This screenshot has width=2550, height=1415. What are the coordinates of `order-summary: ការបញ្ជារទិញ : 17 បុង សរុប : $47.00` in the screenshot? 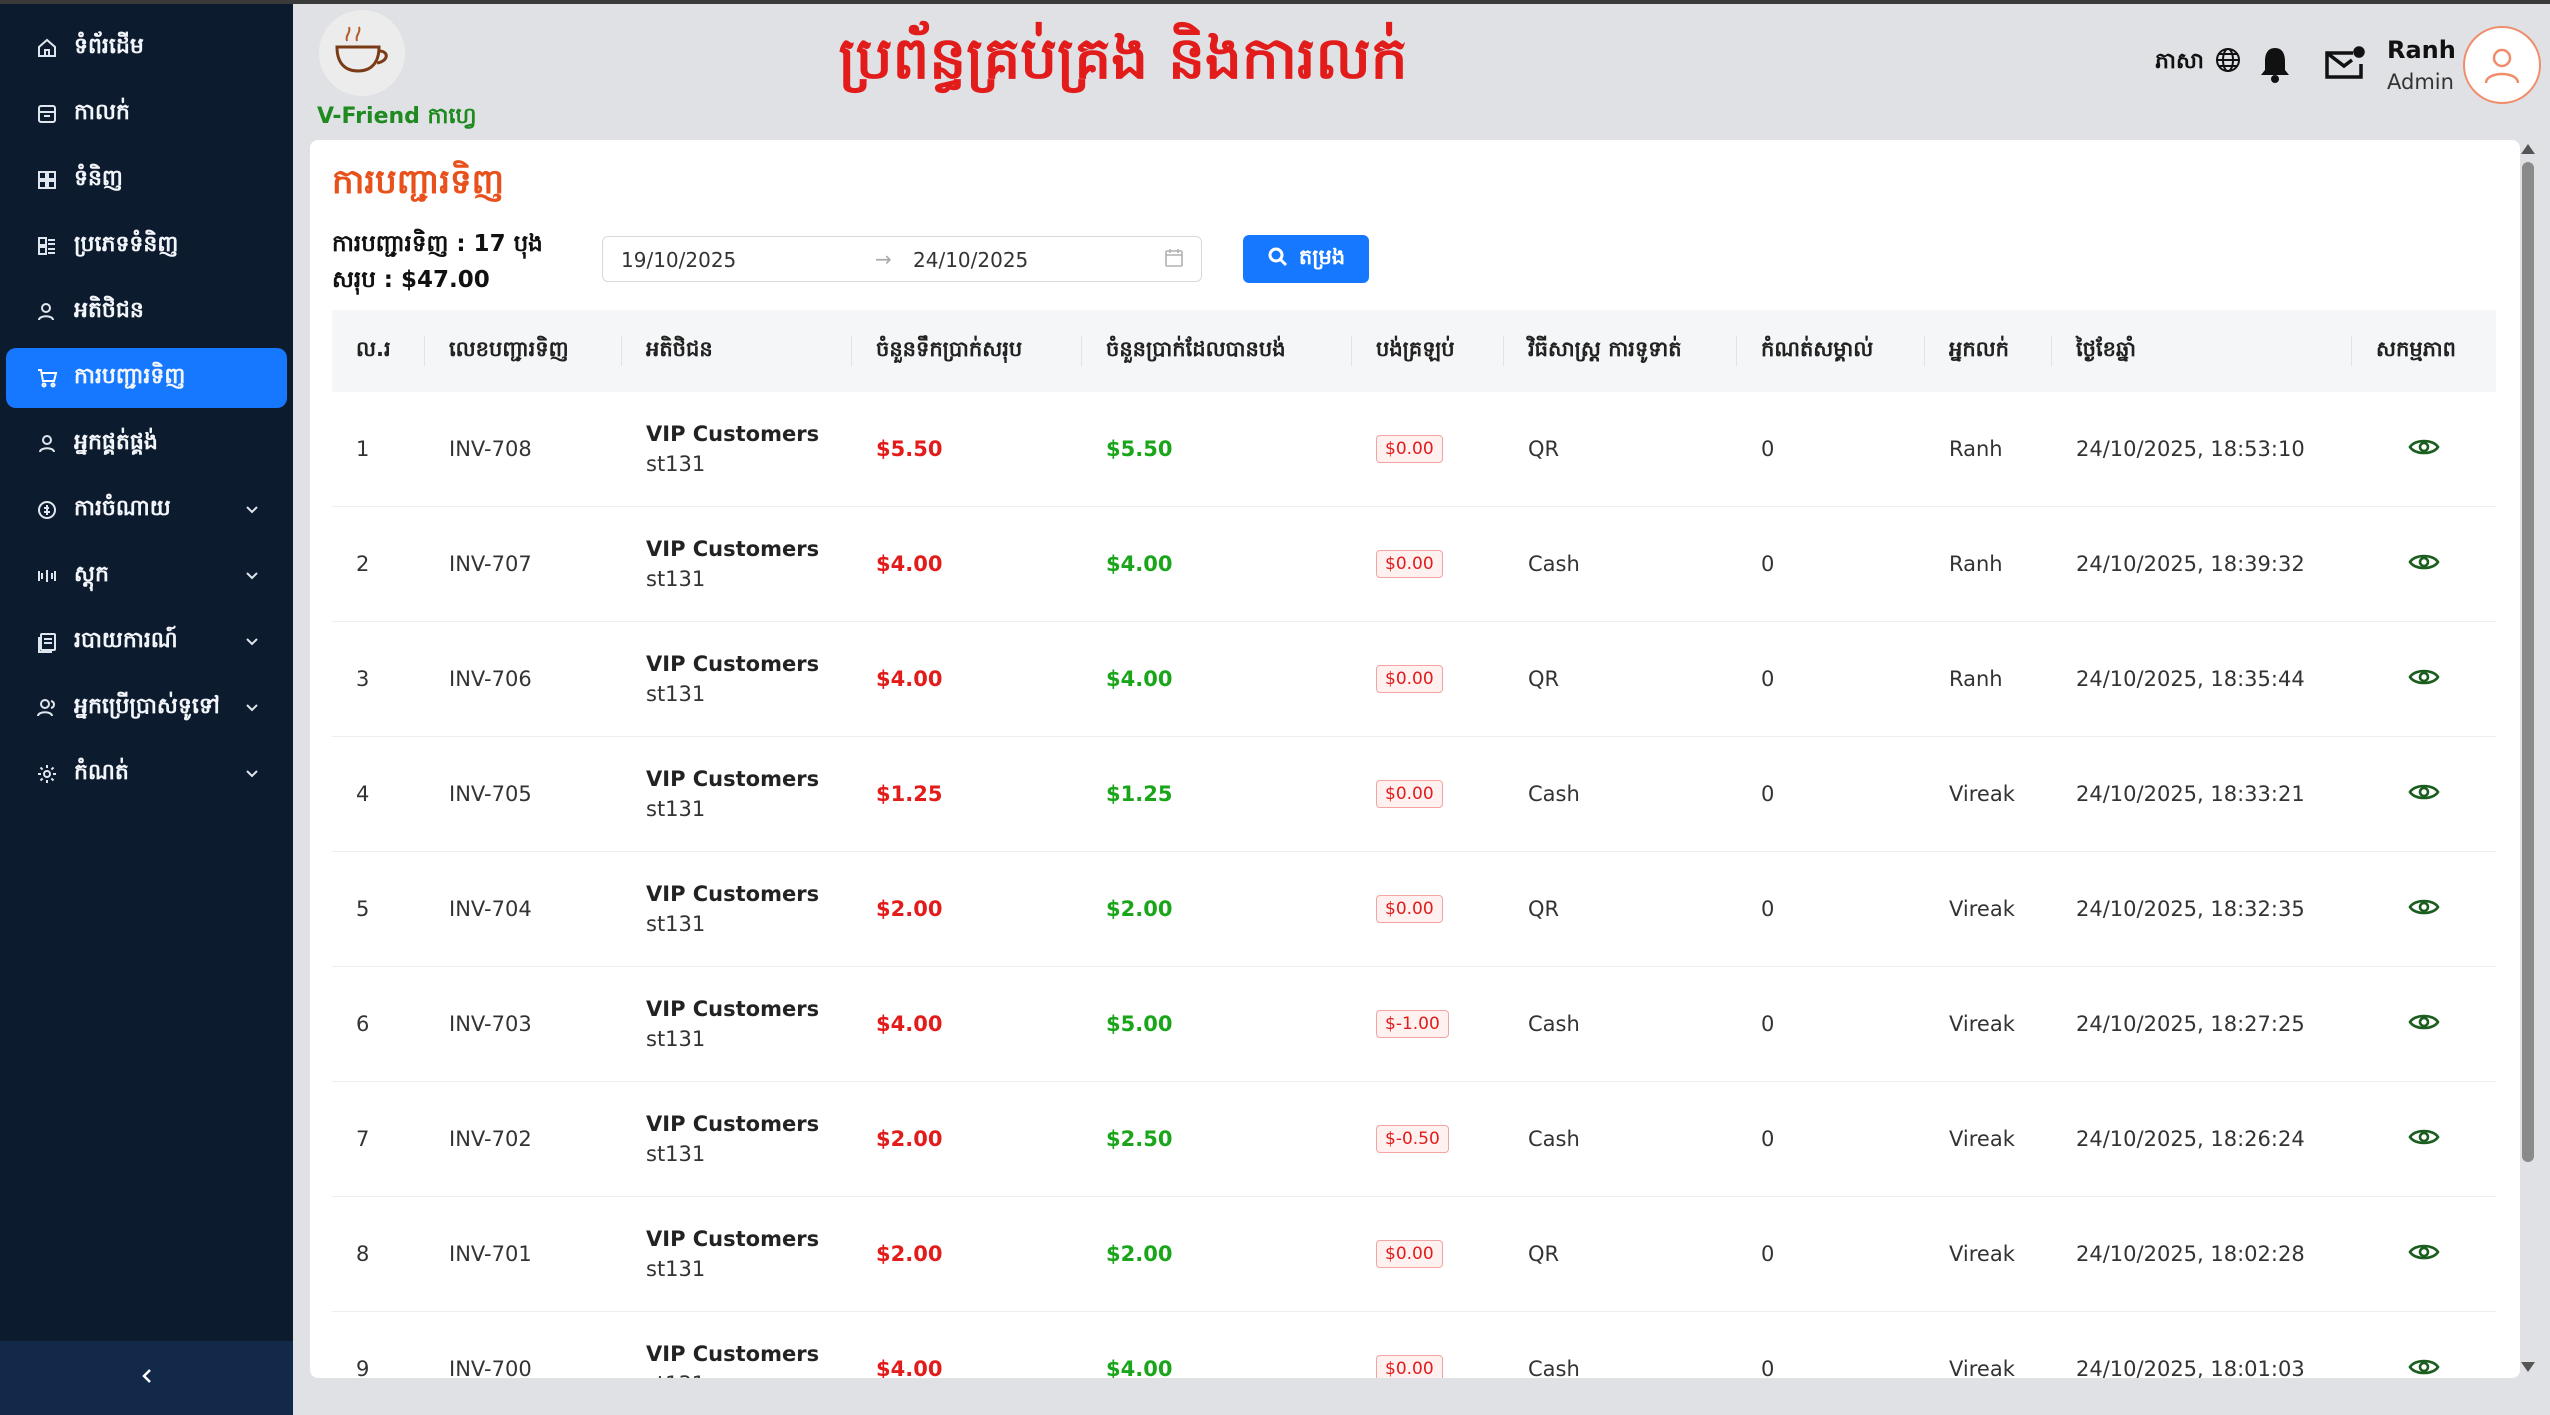 It's located at (437, 262).